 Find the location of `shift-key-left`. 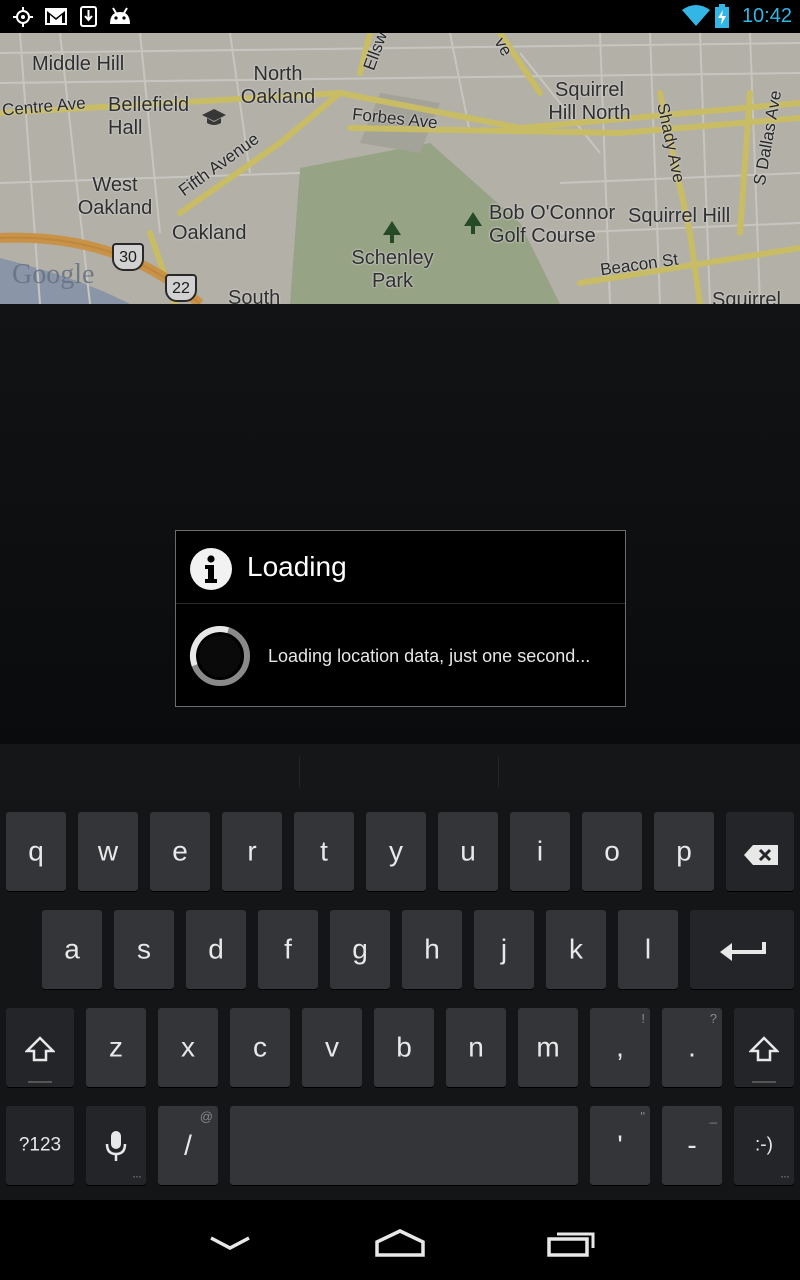

shift-key-left is located at coordinates (40, 1047).